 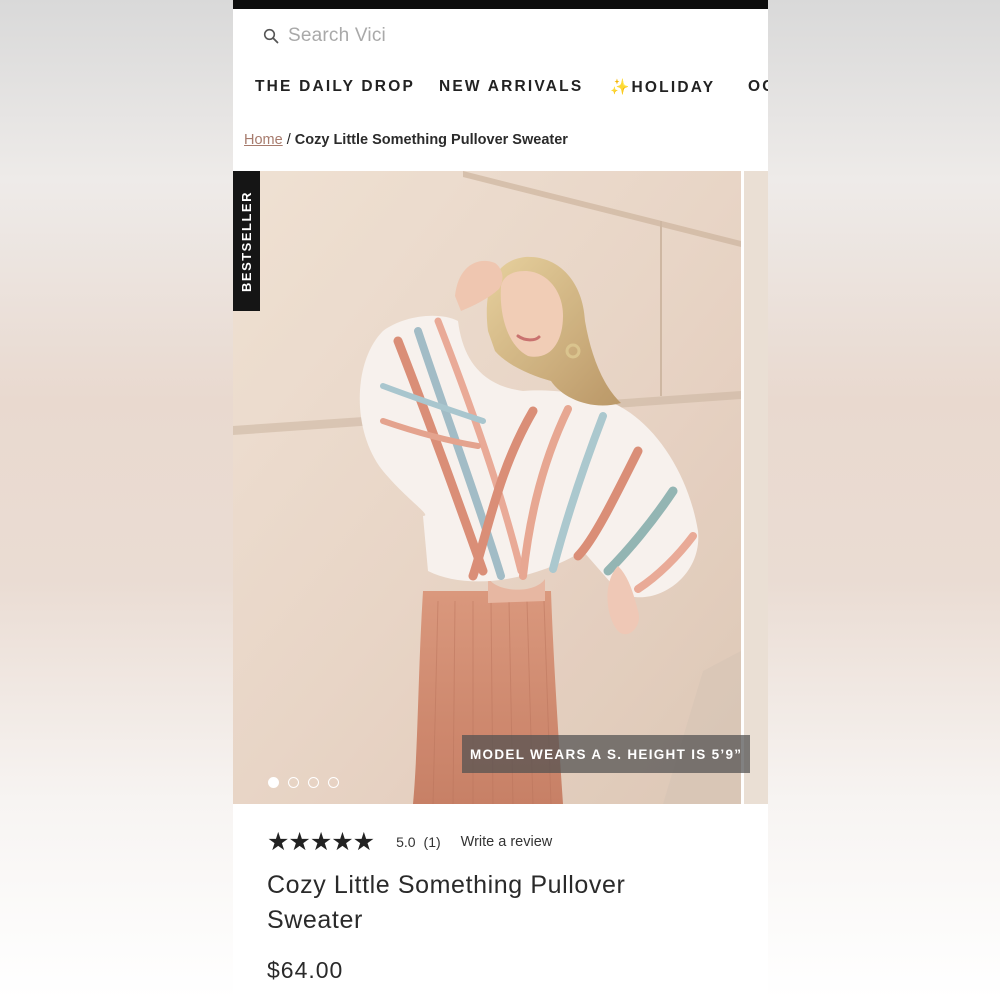 I want to click on bestseller-badge-label: BESTSELLER, so click(x=246, y=241).